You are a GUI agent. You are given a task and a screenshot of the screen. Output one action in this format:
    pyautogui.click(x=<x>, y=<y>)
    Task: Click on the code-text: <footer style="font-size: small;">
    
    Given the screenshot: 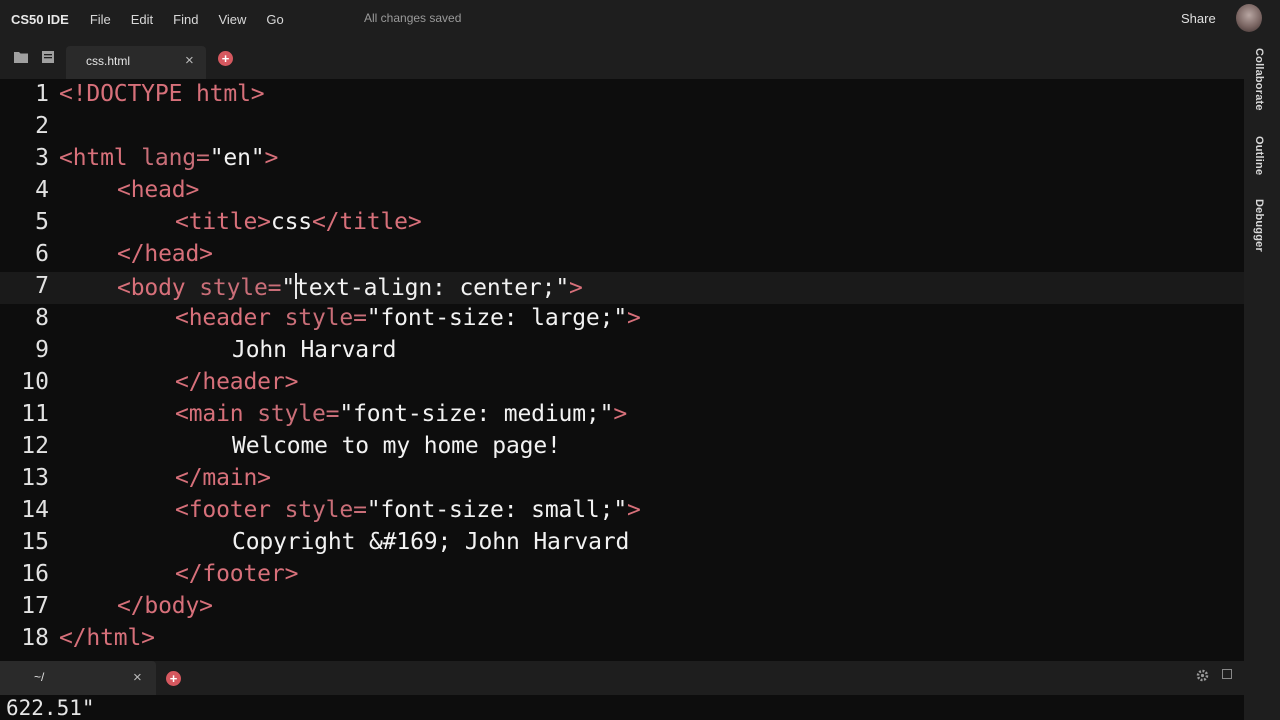 What is the action you would take?
    pyautogui.click(x=408, y=510)
    